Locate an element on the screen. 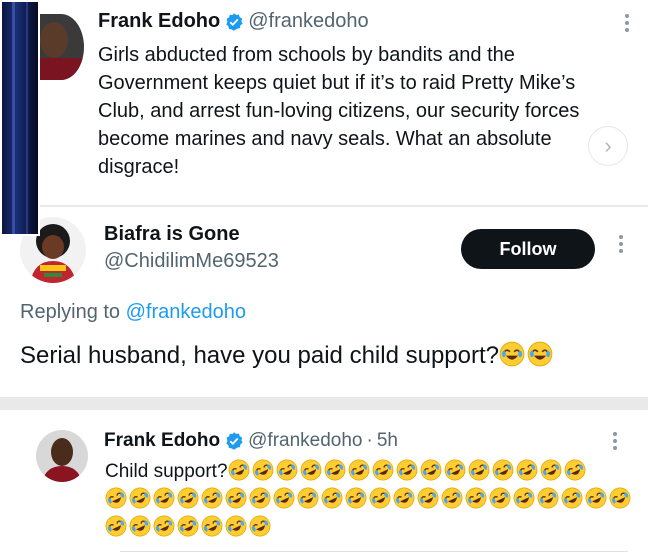 The height and width of the screenshot is (554, 648). response-line-1: Child support? is located at coordinates (346, 472).